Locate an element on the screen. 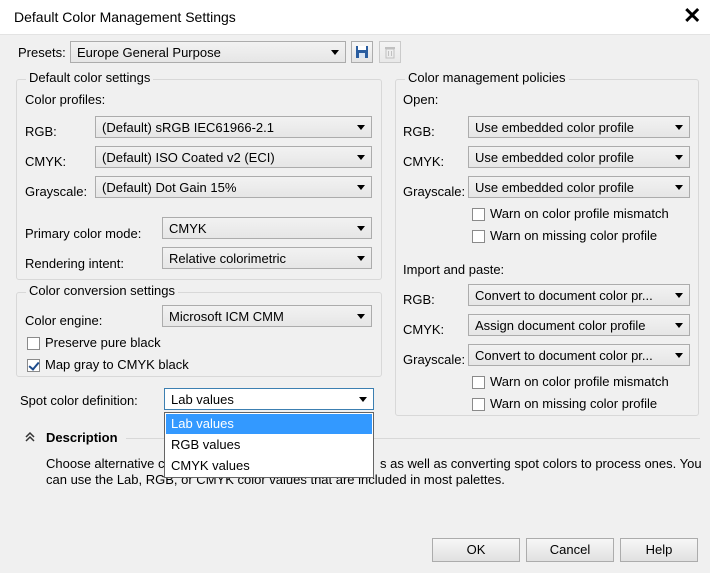 The height and width of the screenshot is (573, 710). import-rgb-label: RGB: is located at coordinates (419, 299).